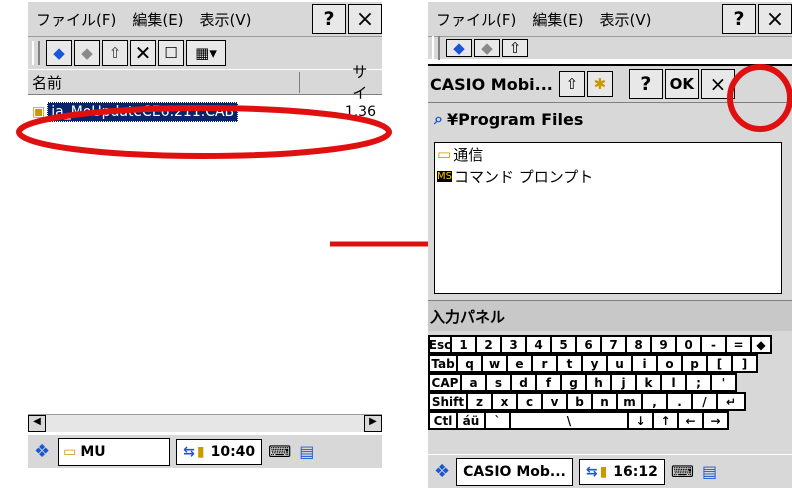  I want to click on key: d, so click(523, 382).